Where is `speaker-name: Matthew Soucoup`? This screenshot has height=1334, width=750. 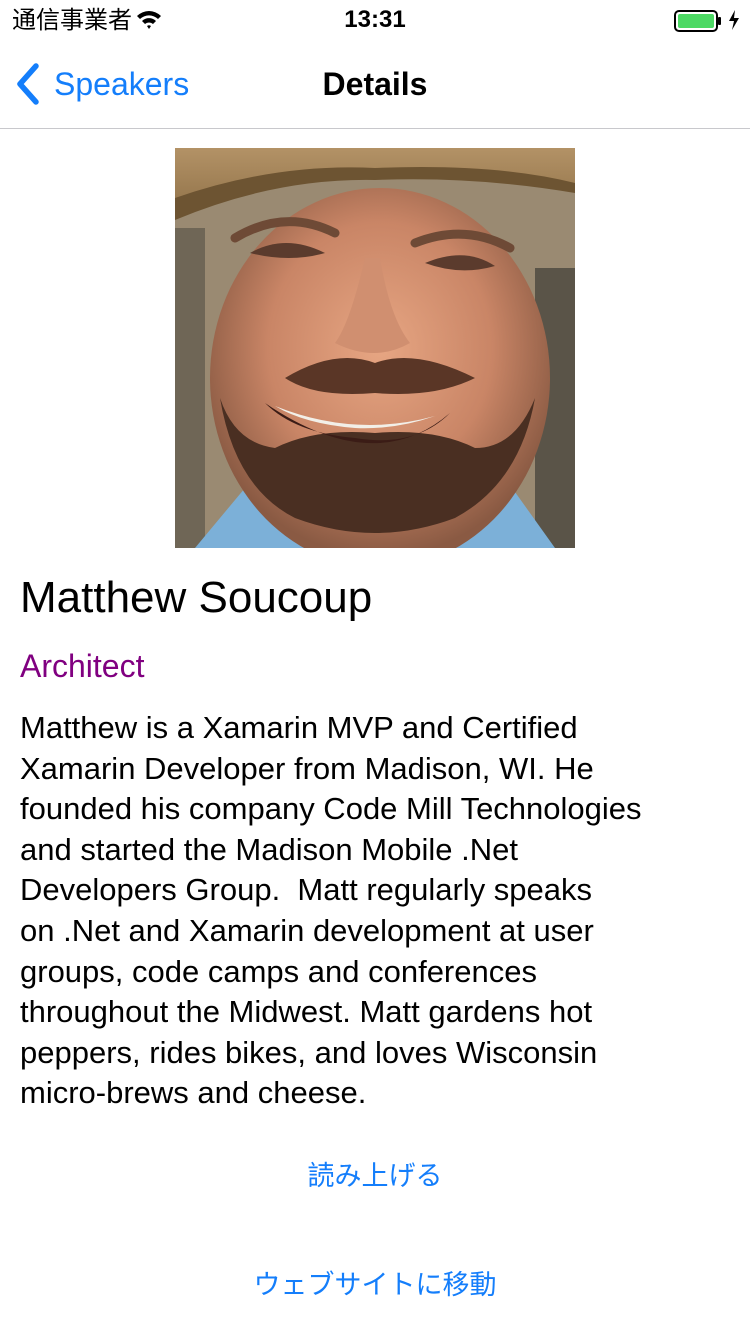
speaker-name: Matthew Soucoup is located at coordinates (196, 597).